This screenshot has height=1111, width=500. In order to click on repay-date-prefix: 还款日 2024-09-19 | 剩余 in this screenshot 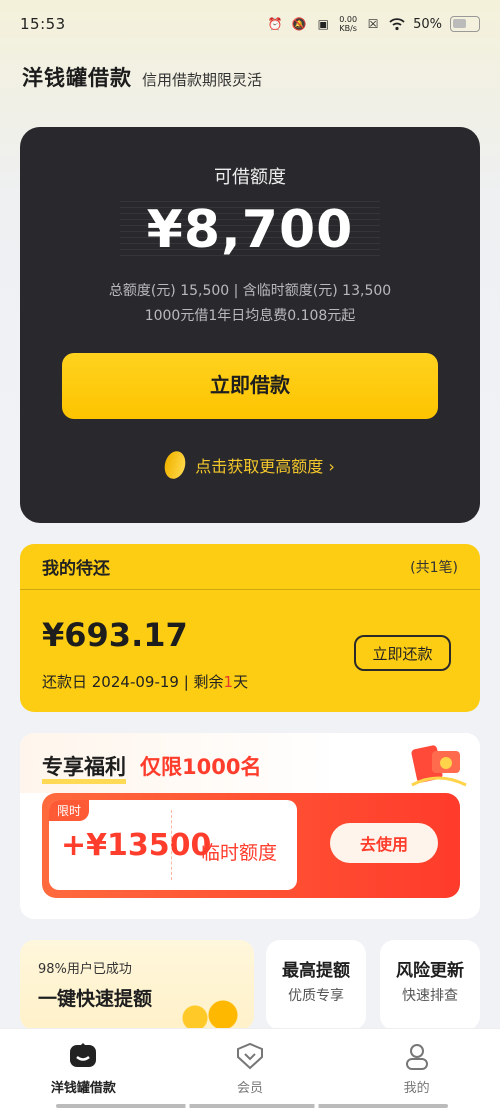, I will do `click(133, 682)`.